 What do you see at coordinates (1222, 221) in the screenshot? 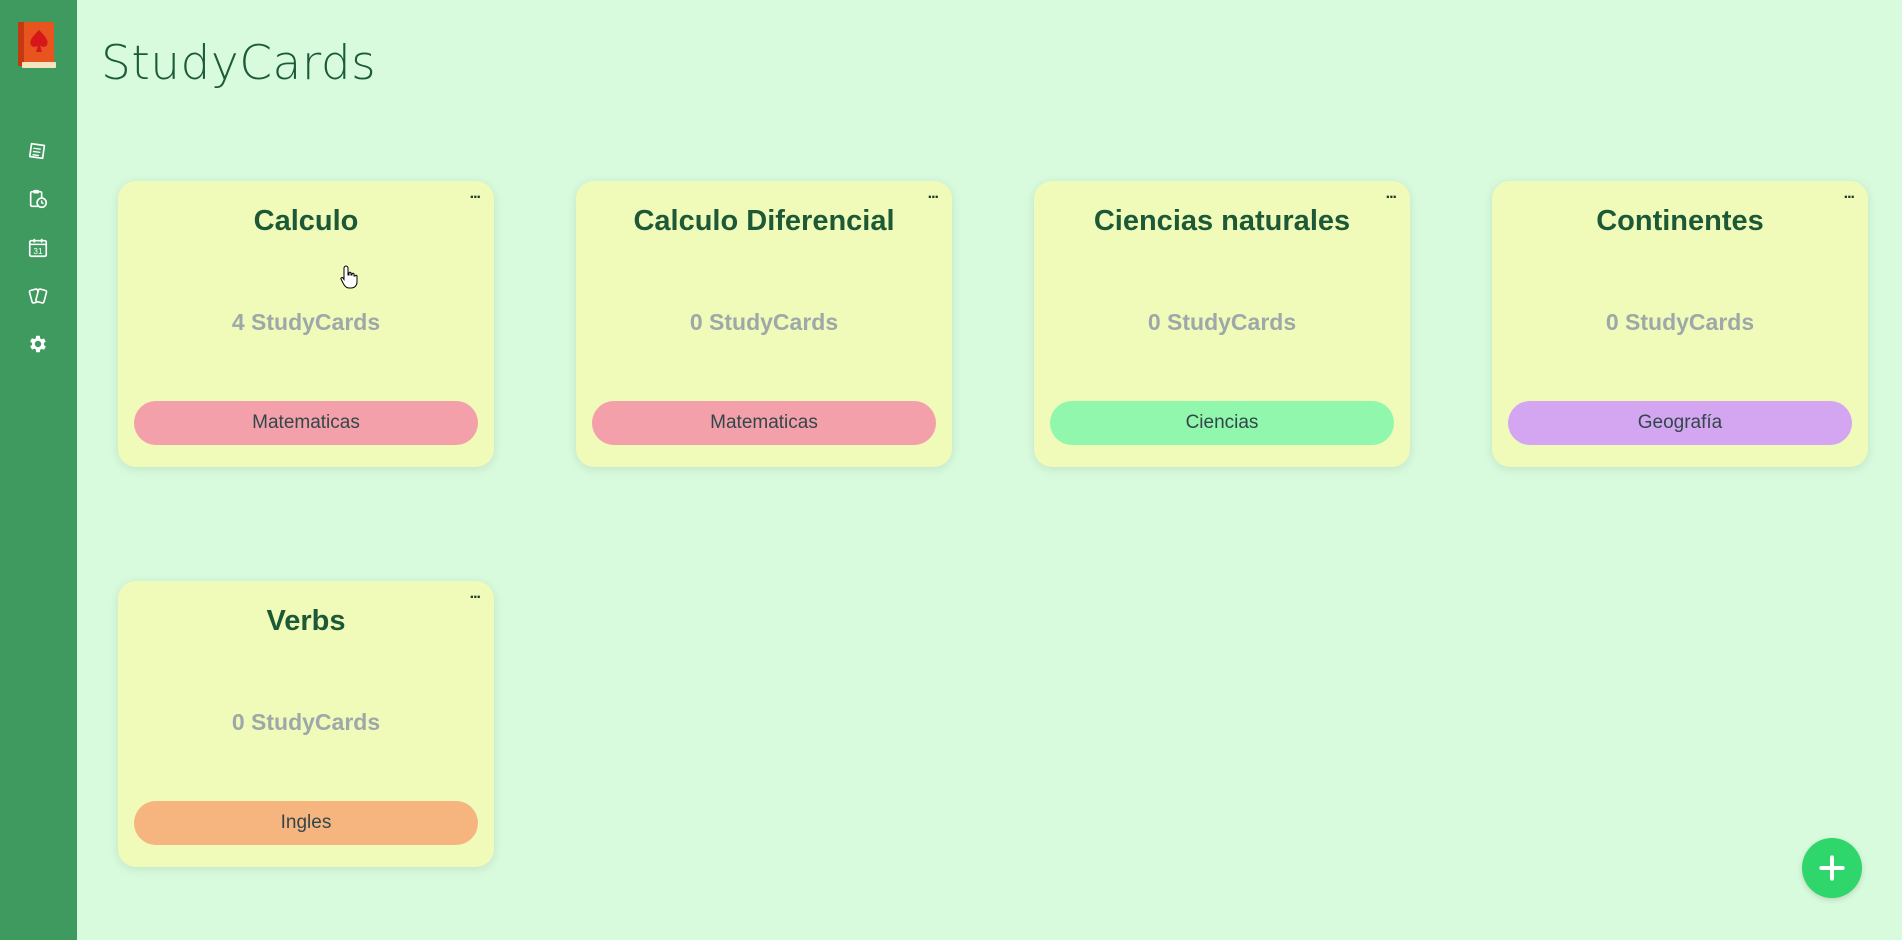
I see `deck-title: Ciencias naturales` at bounding box center [1222, 221].